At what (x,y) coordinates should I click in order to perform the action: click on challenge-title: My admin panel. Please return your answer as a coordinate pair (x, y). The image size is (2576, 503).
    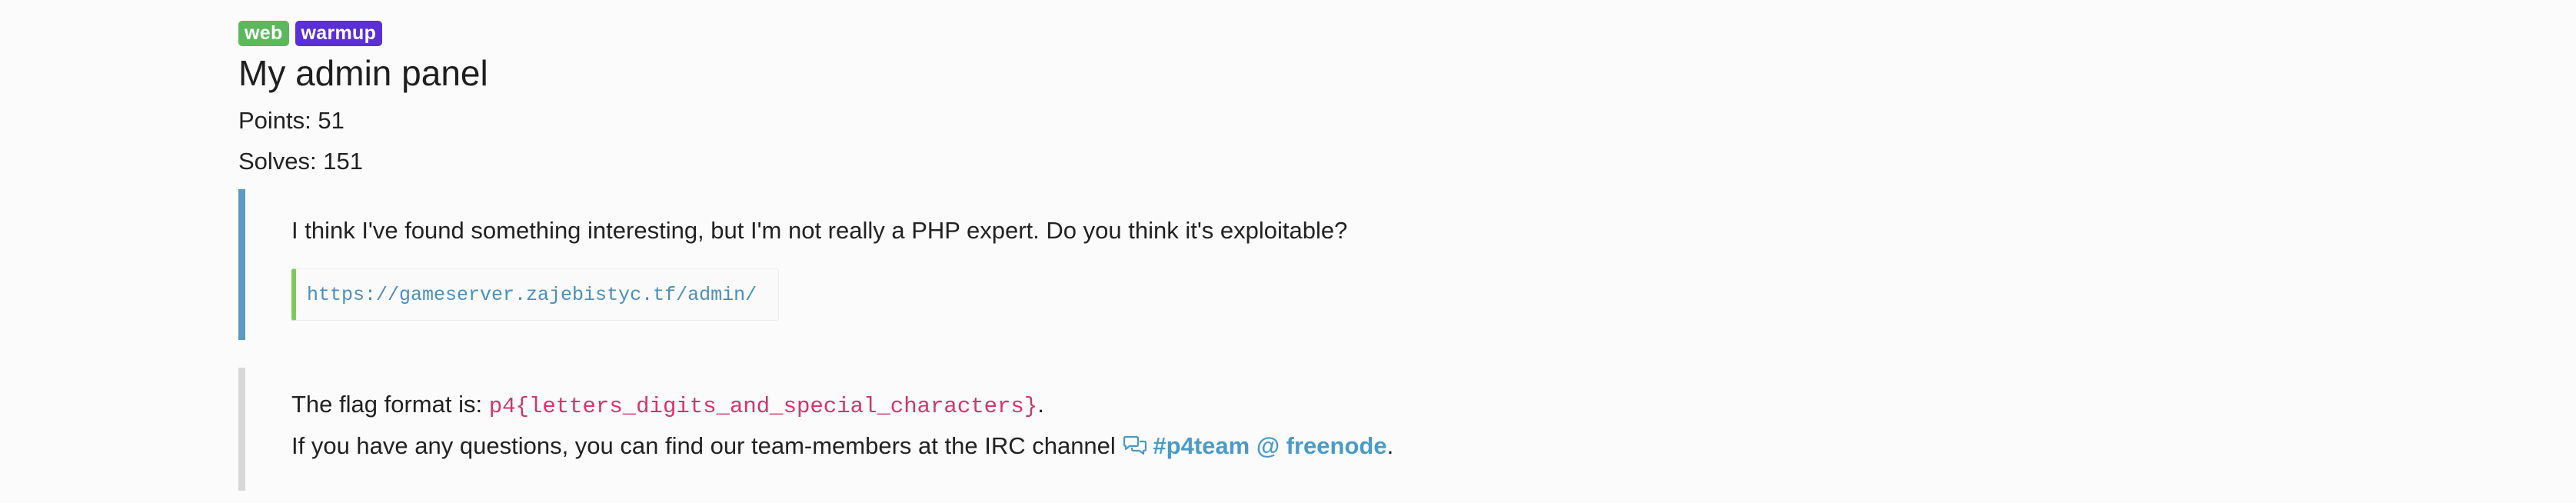
    Looking at the image, I should click on (363, 73).